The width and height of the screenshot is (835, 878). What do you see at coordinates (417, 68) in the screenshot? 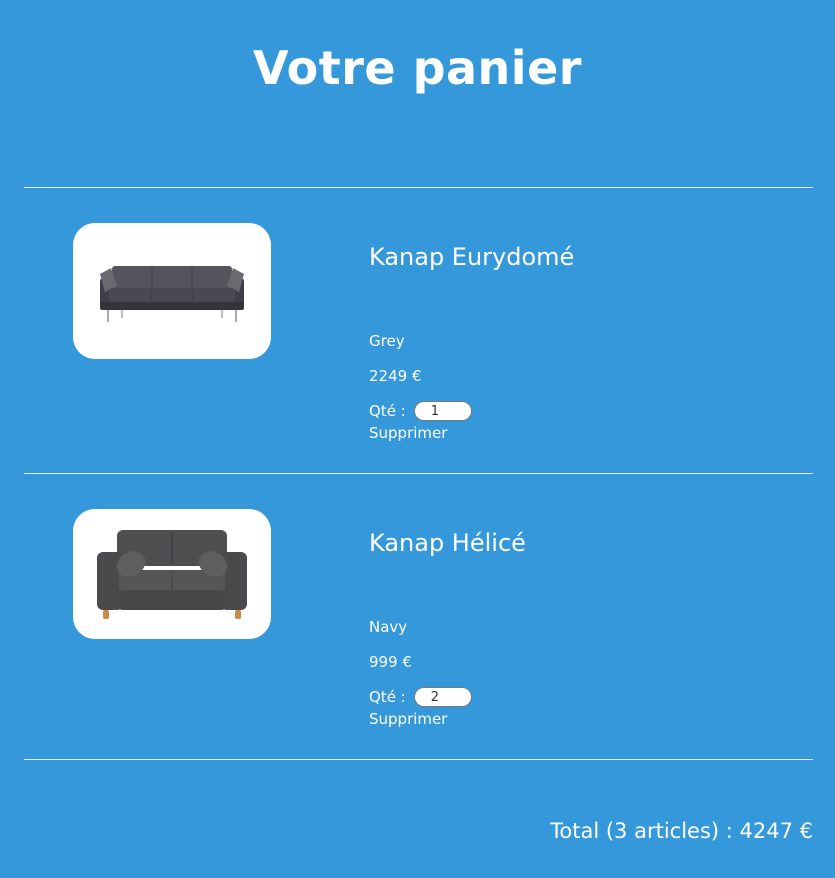
I see `page-title: Votre panier` at bounding box center [417, 68].